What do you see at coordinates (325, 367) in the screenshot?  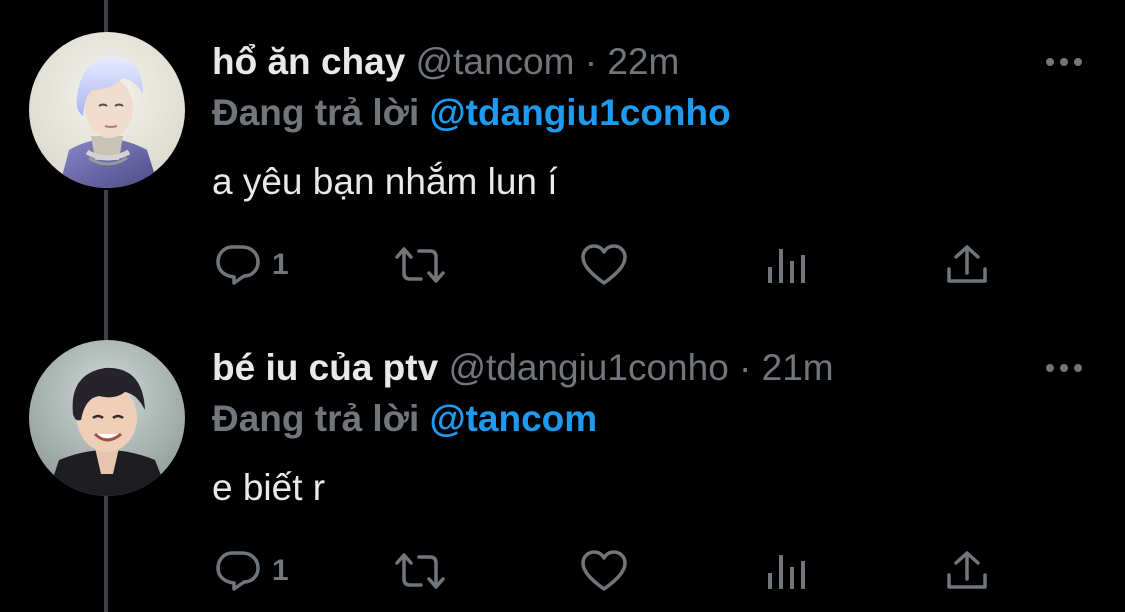 I see `display-name: bé iu của ptv` at bounding box center [325, 367].